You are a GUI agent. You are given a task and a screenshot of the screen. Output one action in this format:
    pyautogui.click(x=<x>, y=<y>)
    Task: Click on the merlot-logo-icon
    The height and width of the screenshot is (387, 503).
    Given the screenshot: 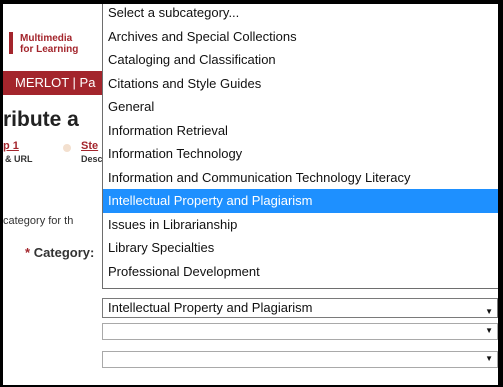 What is the action you would take?
    pyautogui.click(x=11, y=43)
    